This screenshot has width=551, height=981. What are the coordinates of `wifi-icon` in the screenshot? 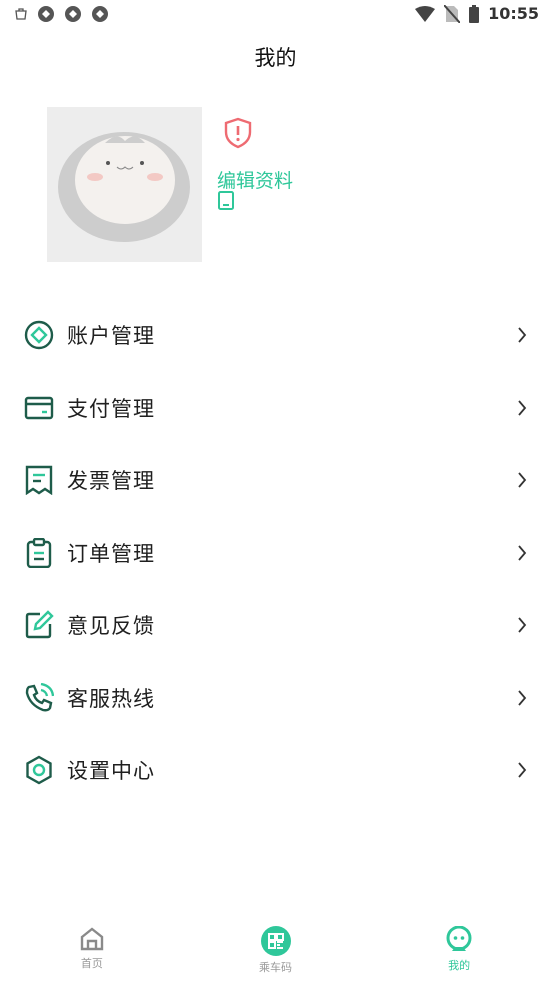 It's located at (425, 13).